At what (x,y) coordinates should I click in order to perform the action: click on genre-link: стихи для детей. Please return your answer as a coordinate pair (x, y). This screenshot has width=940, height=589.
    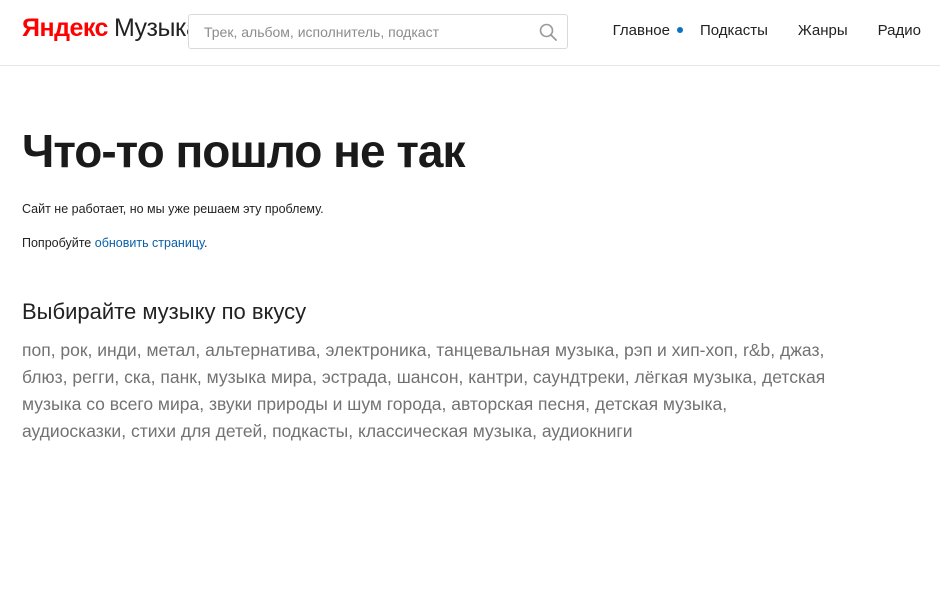
    Looking at the image, I should click on (196, 431).